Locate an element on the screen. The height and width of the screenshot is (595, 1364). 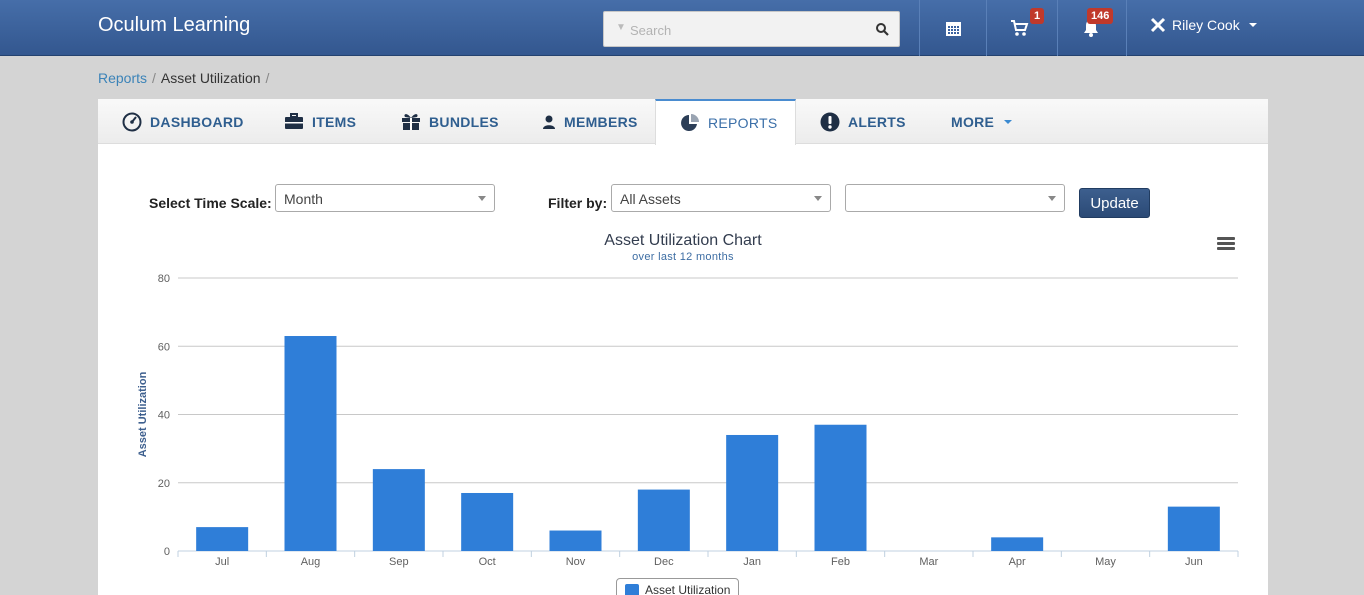
tab-label: MORE is located at coordinates (973, 121).